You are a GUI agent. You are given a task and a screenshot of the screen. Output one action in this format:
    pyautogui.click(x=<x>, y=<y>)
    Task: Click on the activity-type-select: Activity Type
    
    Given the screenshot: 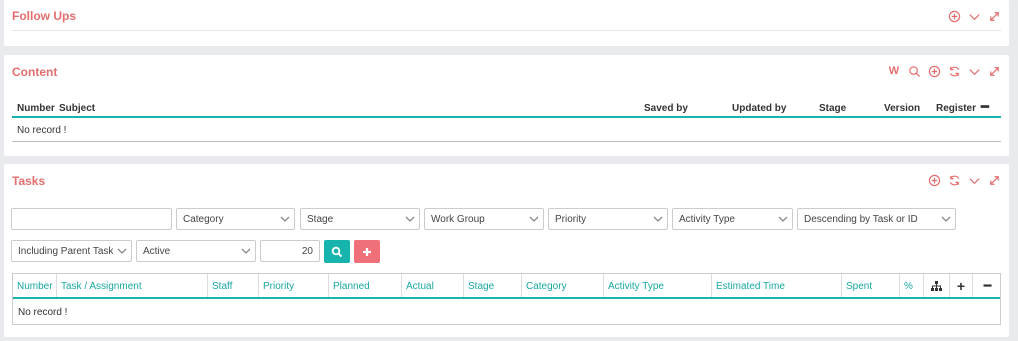 What is the action you would take?
    pyautogui.click(x=732, y=219)
    